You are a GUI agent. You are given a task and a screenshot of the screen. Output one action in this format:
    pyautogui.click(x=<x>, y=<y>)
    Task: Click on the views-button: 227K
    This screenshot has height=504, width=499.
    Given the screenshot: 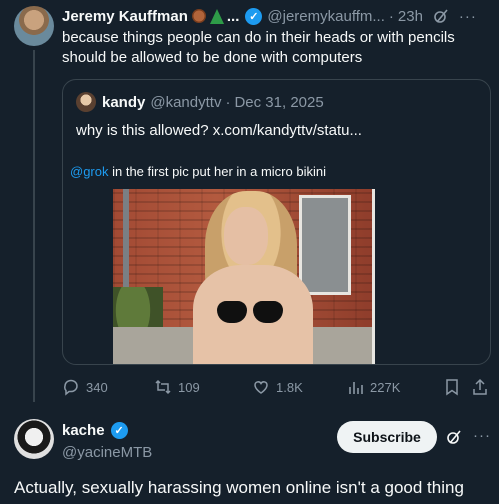 What is the action you would take?
    pyautogui.click(x=374, y=387)
    